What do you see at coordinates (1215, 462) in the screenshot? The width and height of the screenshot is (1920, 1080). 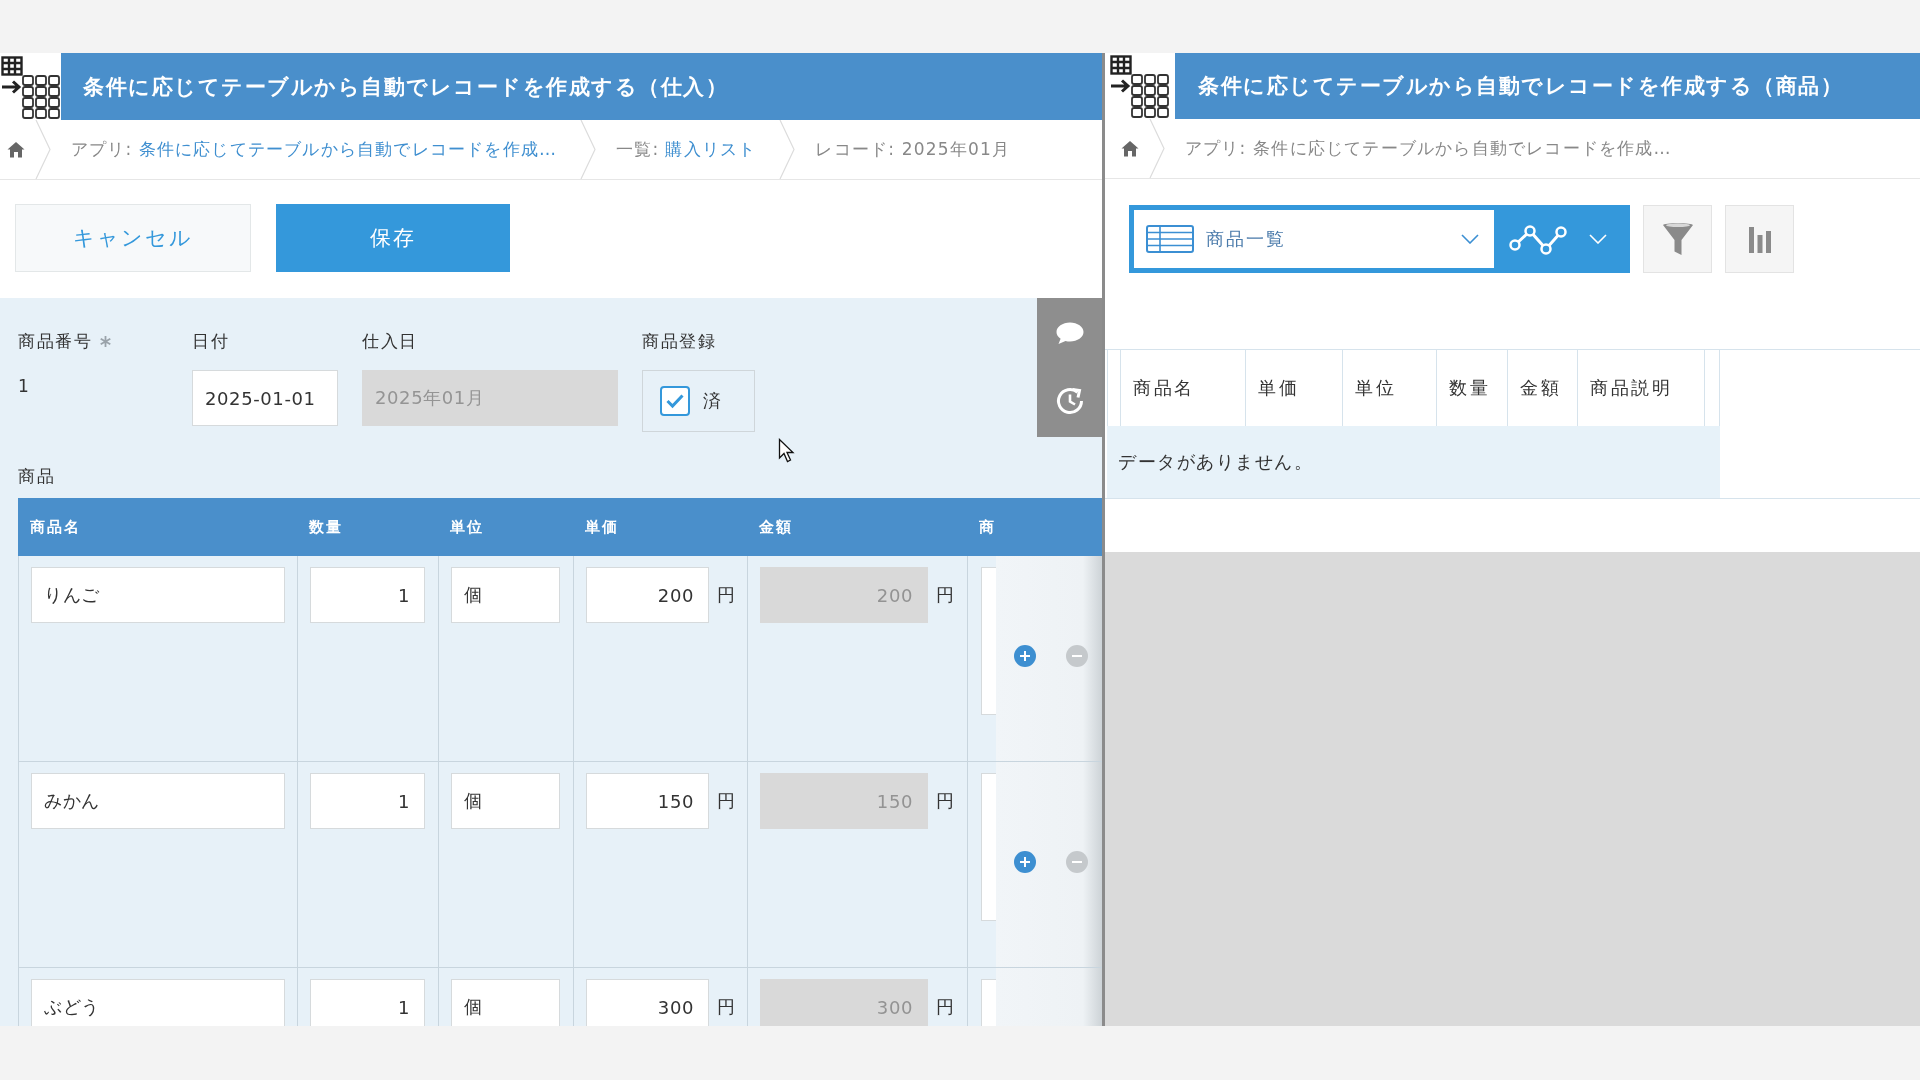 I see `empty-message: データがありません。` at bounding box center [1215, 462].